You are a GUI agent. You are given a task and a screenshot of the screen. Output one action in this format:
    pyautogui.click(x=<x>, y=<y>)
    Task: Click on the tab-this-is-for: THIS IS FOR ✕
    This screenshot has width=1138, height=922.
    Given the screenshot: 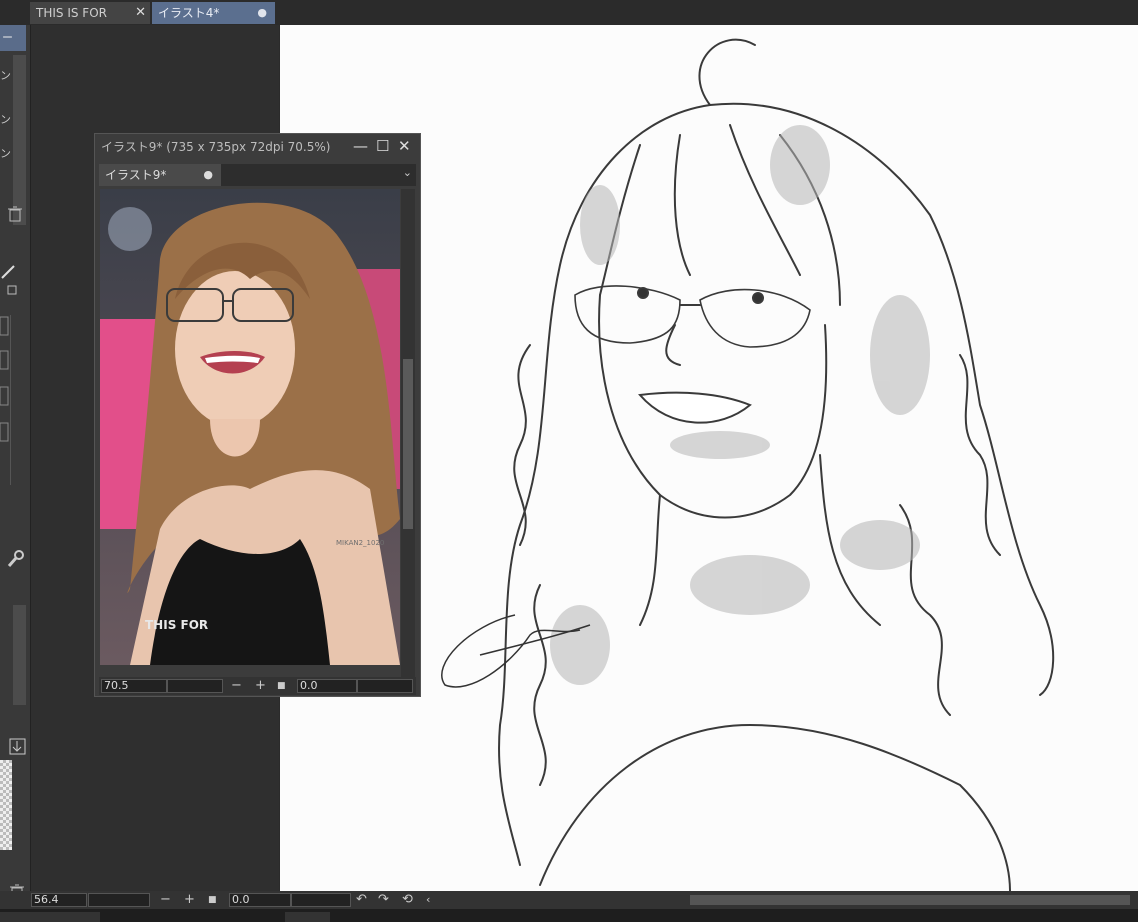 What is the action you would take?
    pyautogui.click(x=90, y=13)
    